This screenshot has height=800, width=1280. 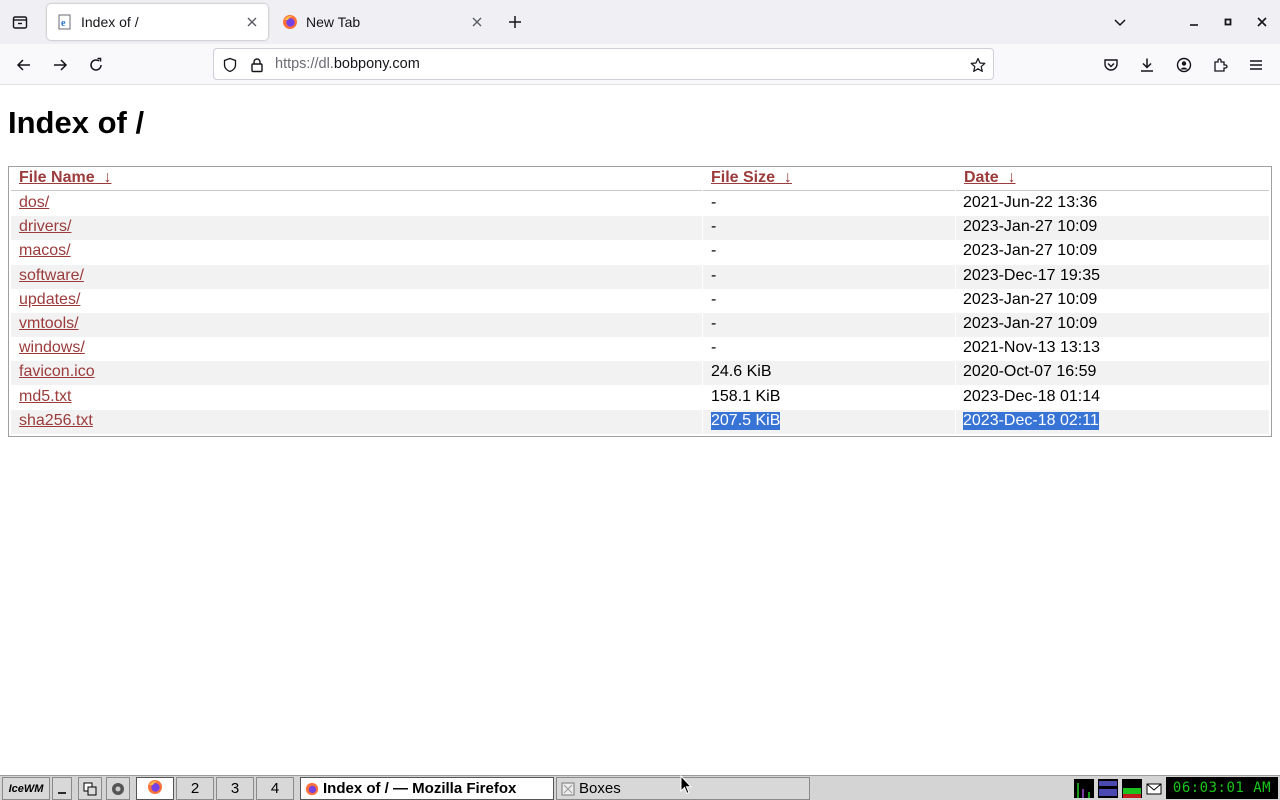 I want to click on column-header-file-name: File Name ↓, so click(x=65, y=178).